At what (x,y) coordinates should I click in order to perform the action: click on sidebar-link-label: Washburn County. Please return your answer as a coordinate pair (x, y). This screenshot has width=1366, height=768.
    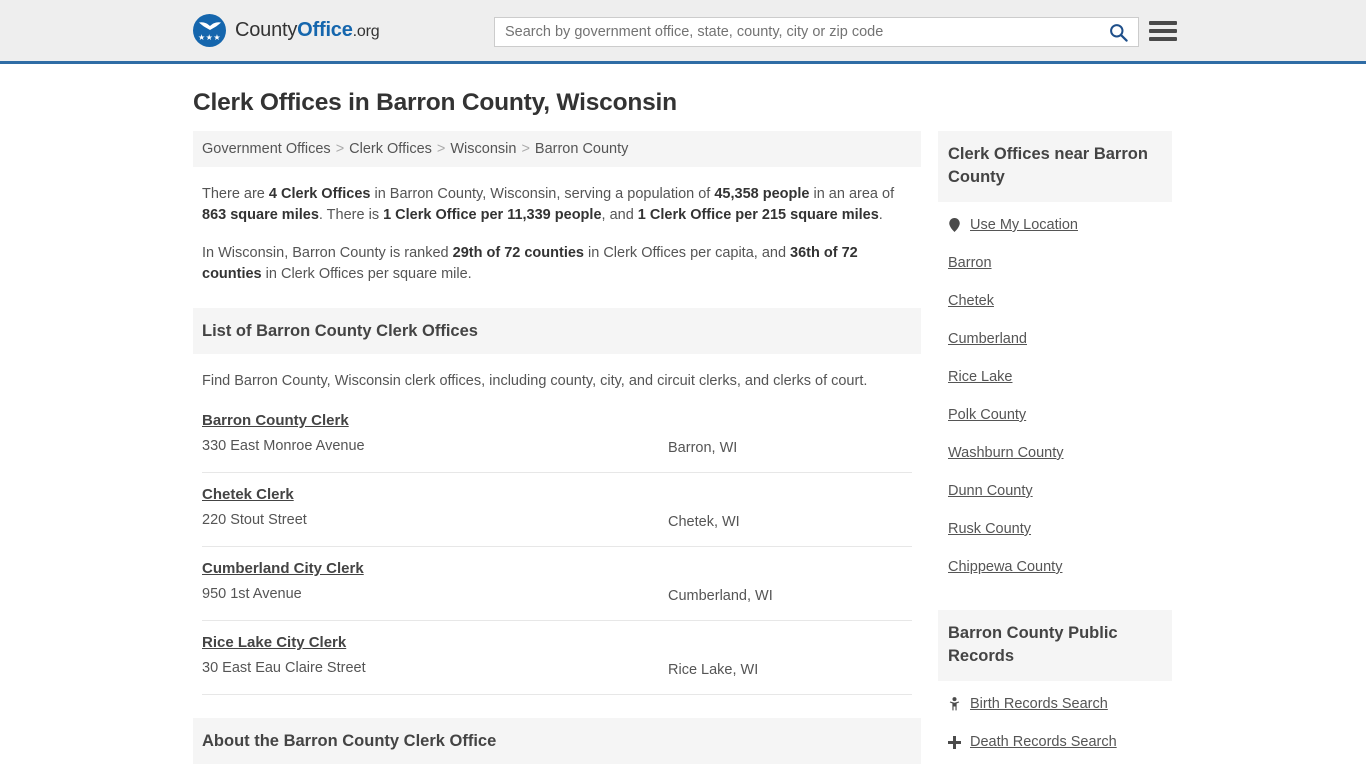
    Looking at the image, I should click on (1006, 453).